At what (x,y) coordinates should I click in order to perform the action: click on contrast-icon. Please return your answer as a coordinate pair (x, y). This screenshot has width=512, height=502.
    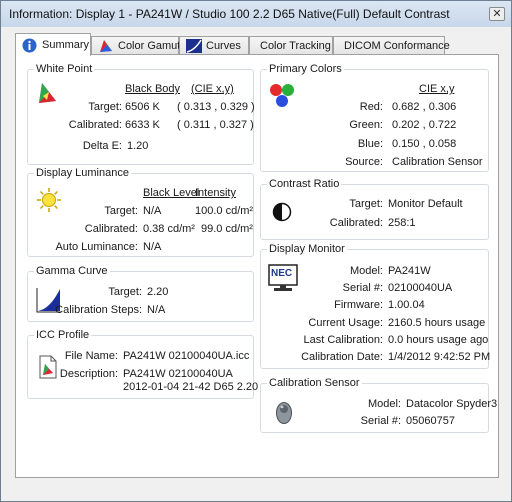
    Looking at the image, I should click on (282, 213).